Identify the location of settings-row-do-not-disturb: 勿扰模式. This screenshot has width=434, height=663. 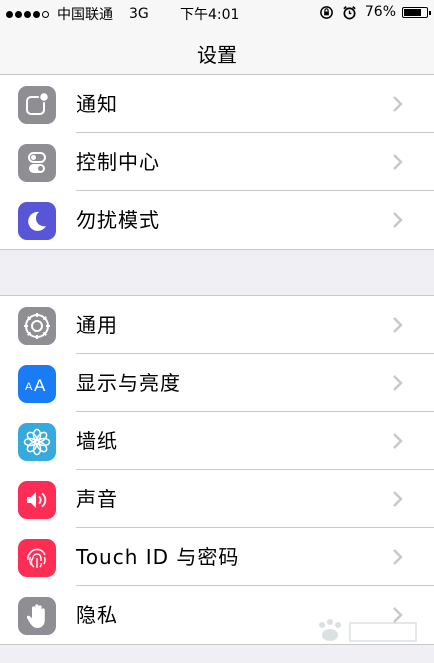
(217, 220).